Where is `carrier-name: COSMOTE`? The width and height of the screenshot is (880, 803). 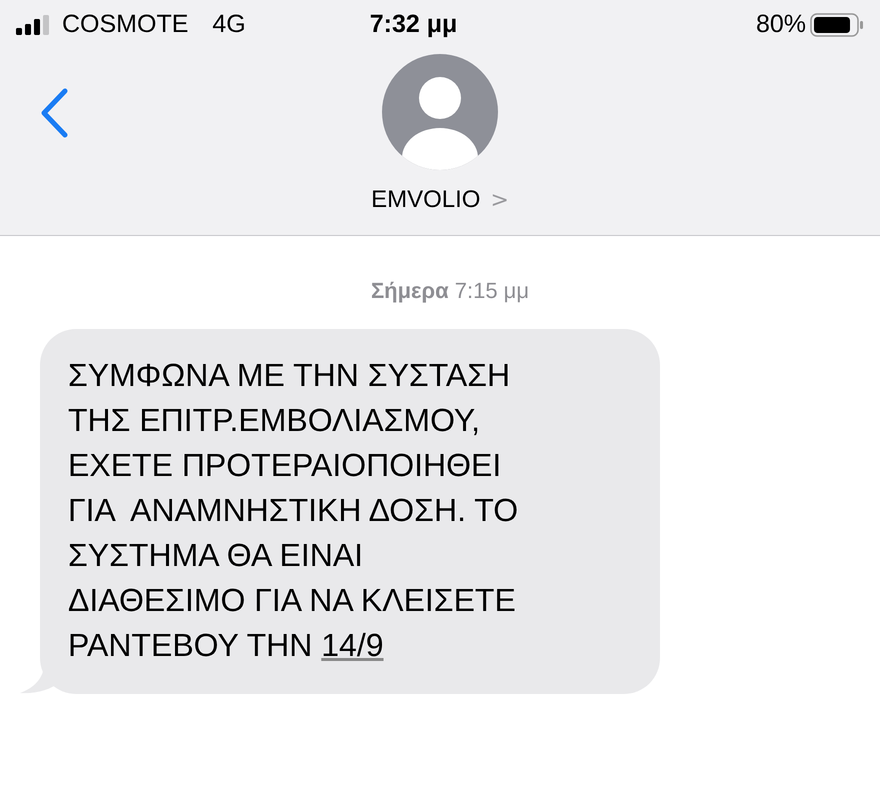
carrier-name: COSMOTE is located at coordinates (125, 24).